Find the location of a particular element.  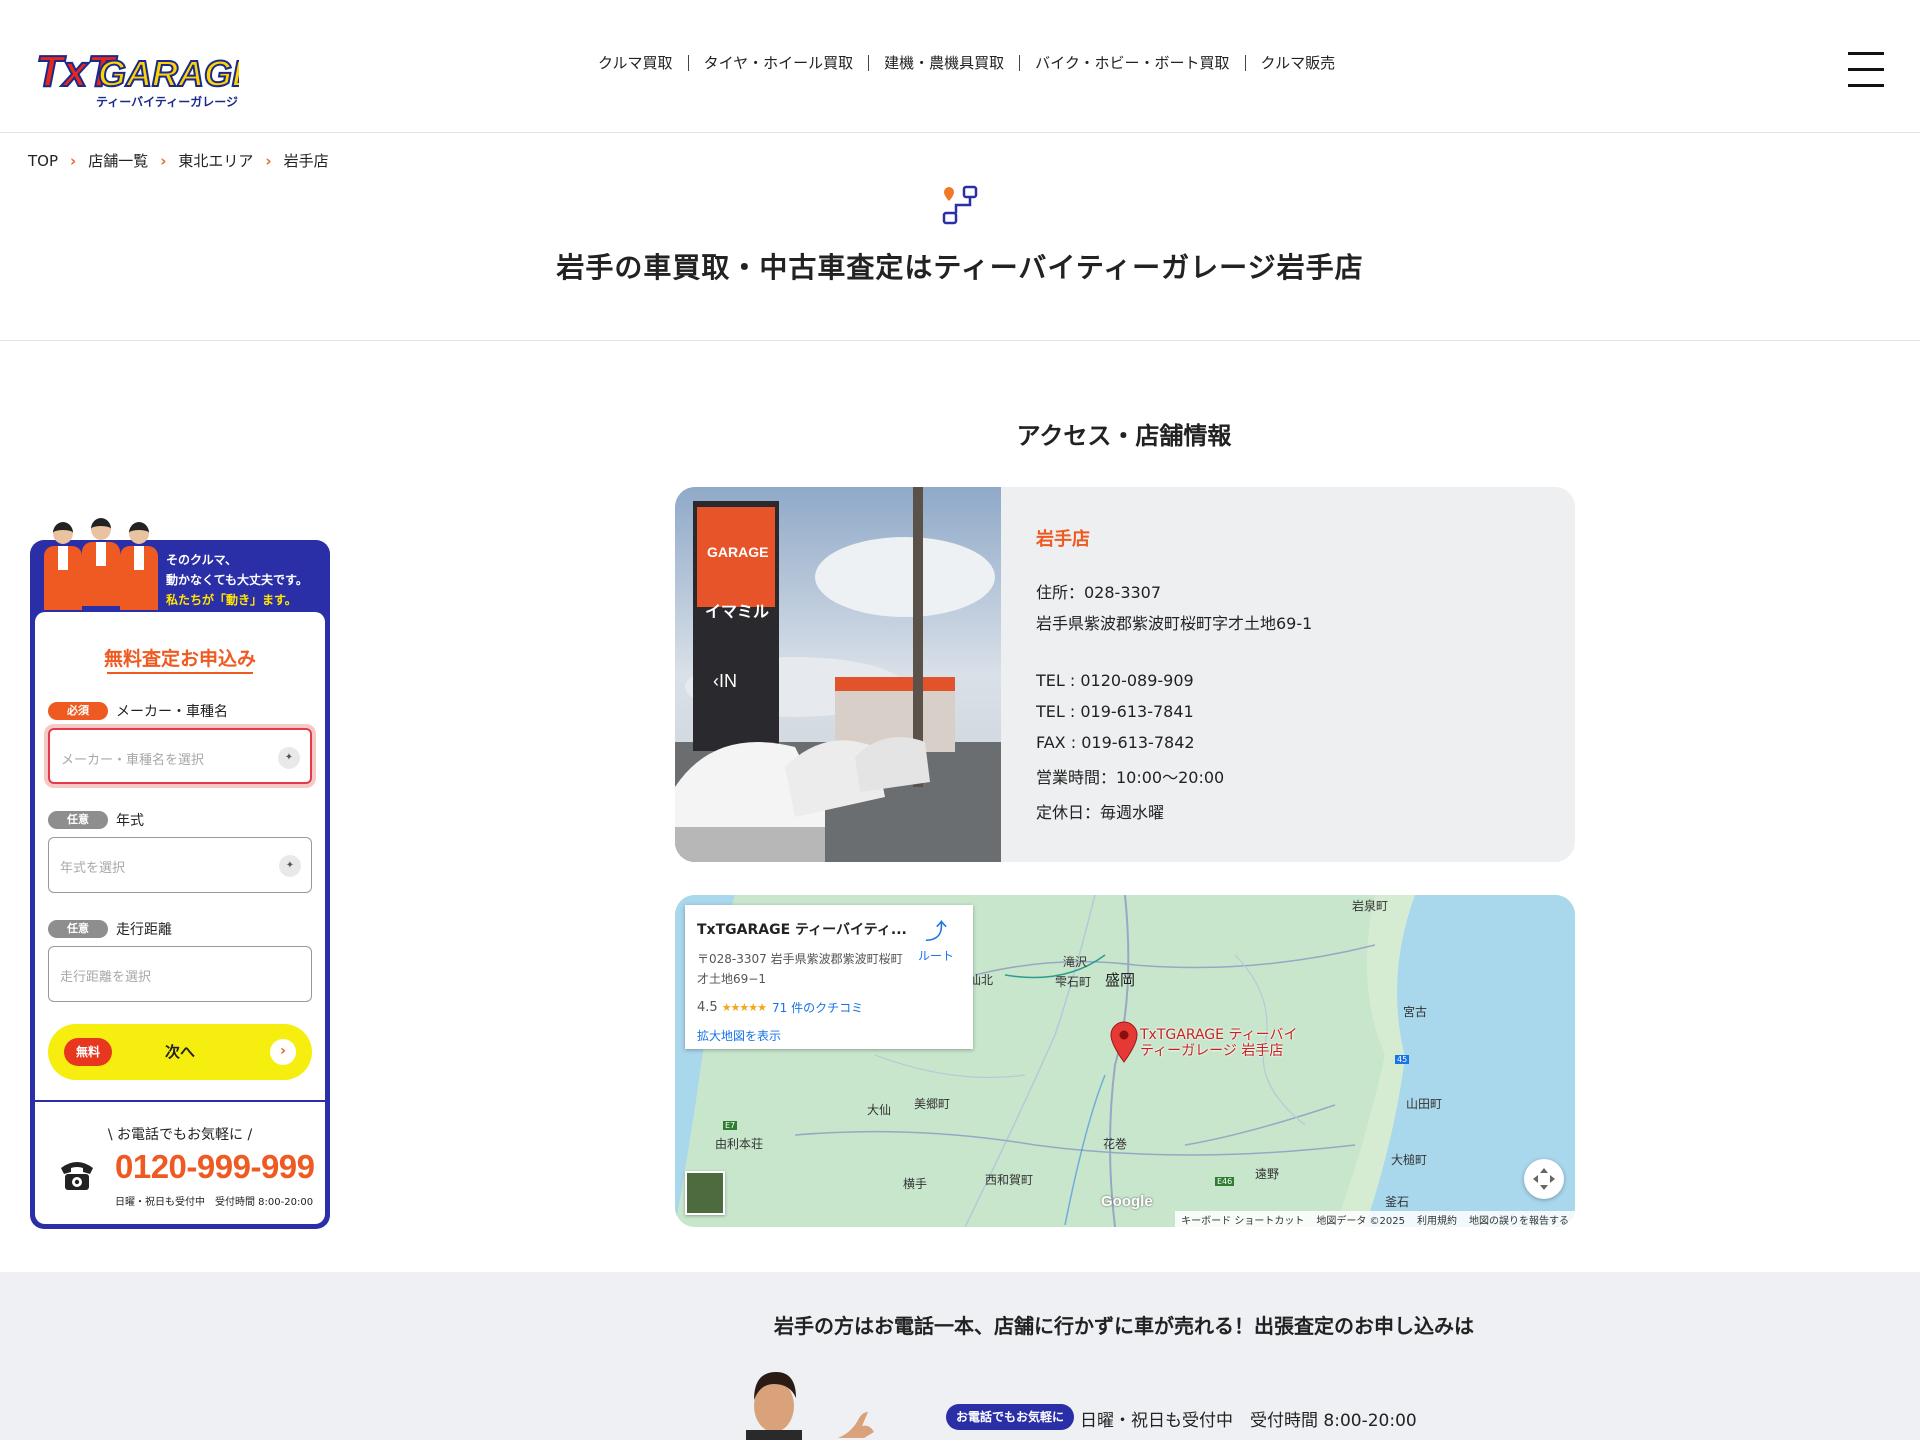

map-place-yamada: 山田町 is located at coordinates (1424, 1104).